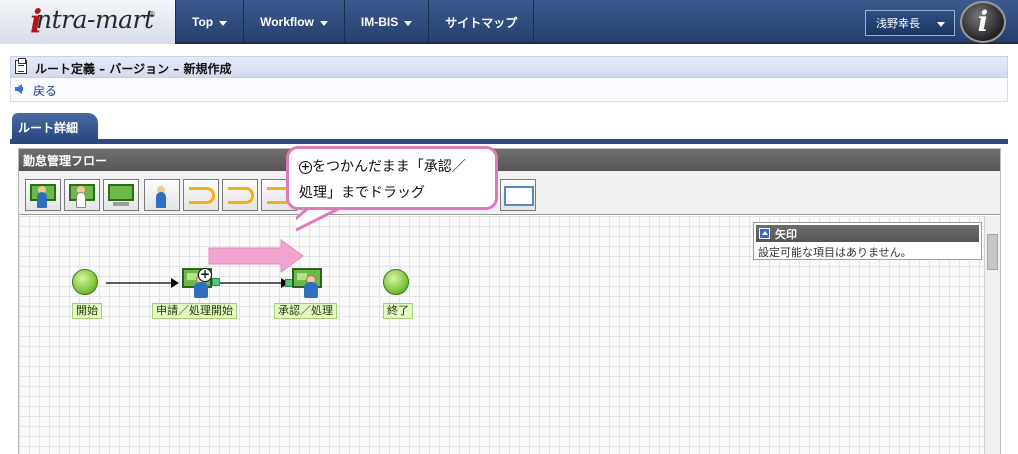  Describe the element at coordinates (835, 252) in the screenshot. I see `property-panel-message: 設定可能な項目はありません。` at that location.